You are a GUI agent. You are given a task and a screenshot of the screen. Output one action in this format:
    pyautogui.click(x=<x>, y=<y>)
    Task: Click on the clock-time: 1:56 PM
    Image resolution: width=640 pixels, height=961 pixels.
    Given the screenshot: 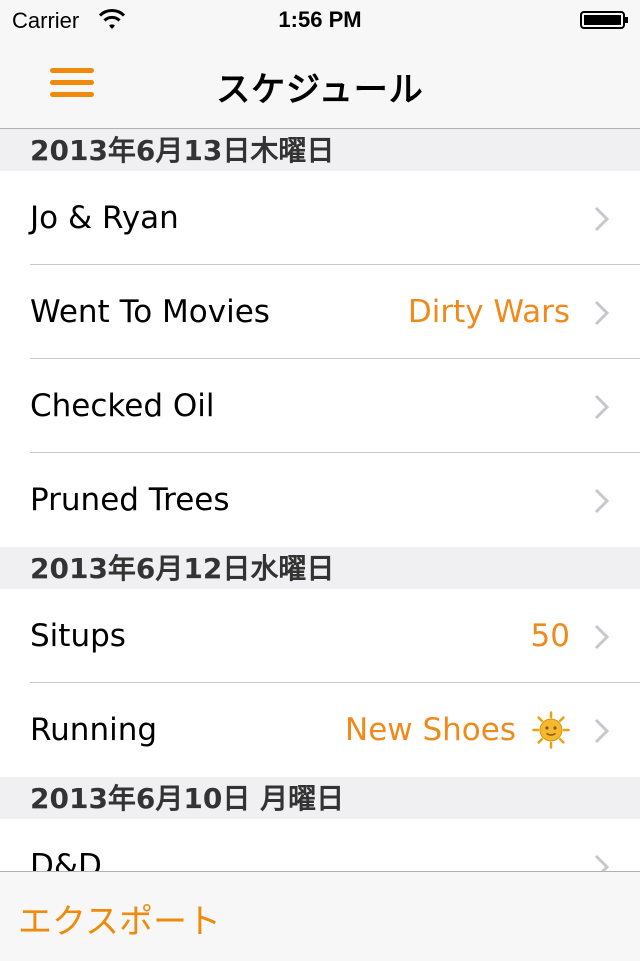 What is the action you would take?
    pyautogui.click(x=320, y=19)
    